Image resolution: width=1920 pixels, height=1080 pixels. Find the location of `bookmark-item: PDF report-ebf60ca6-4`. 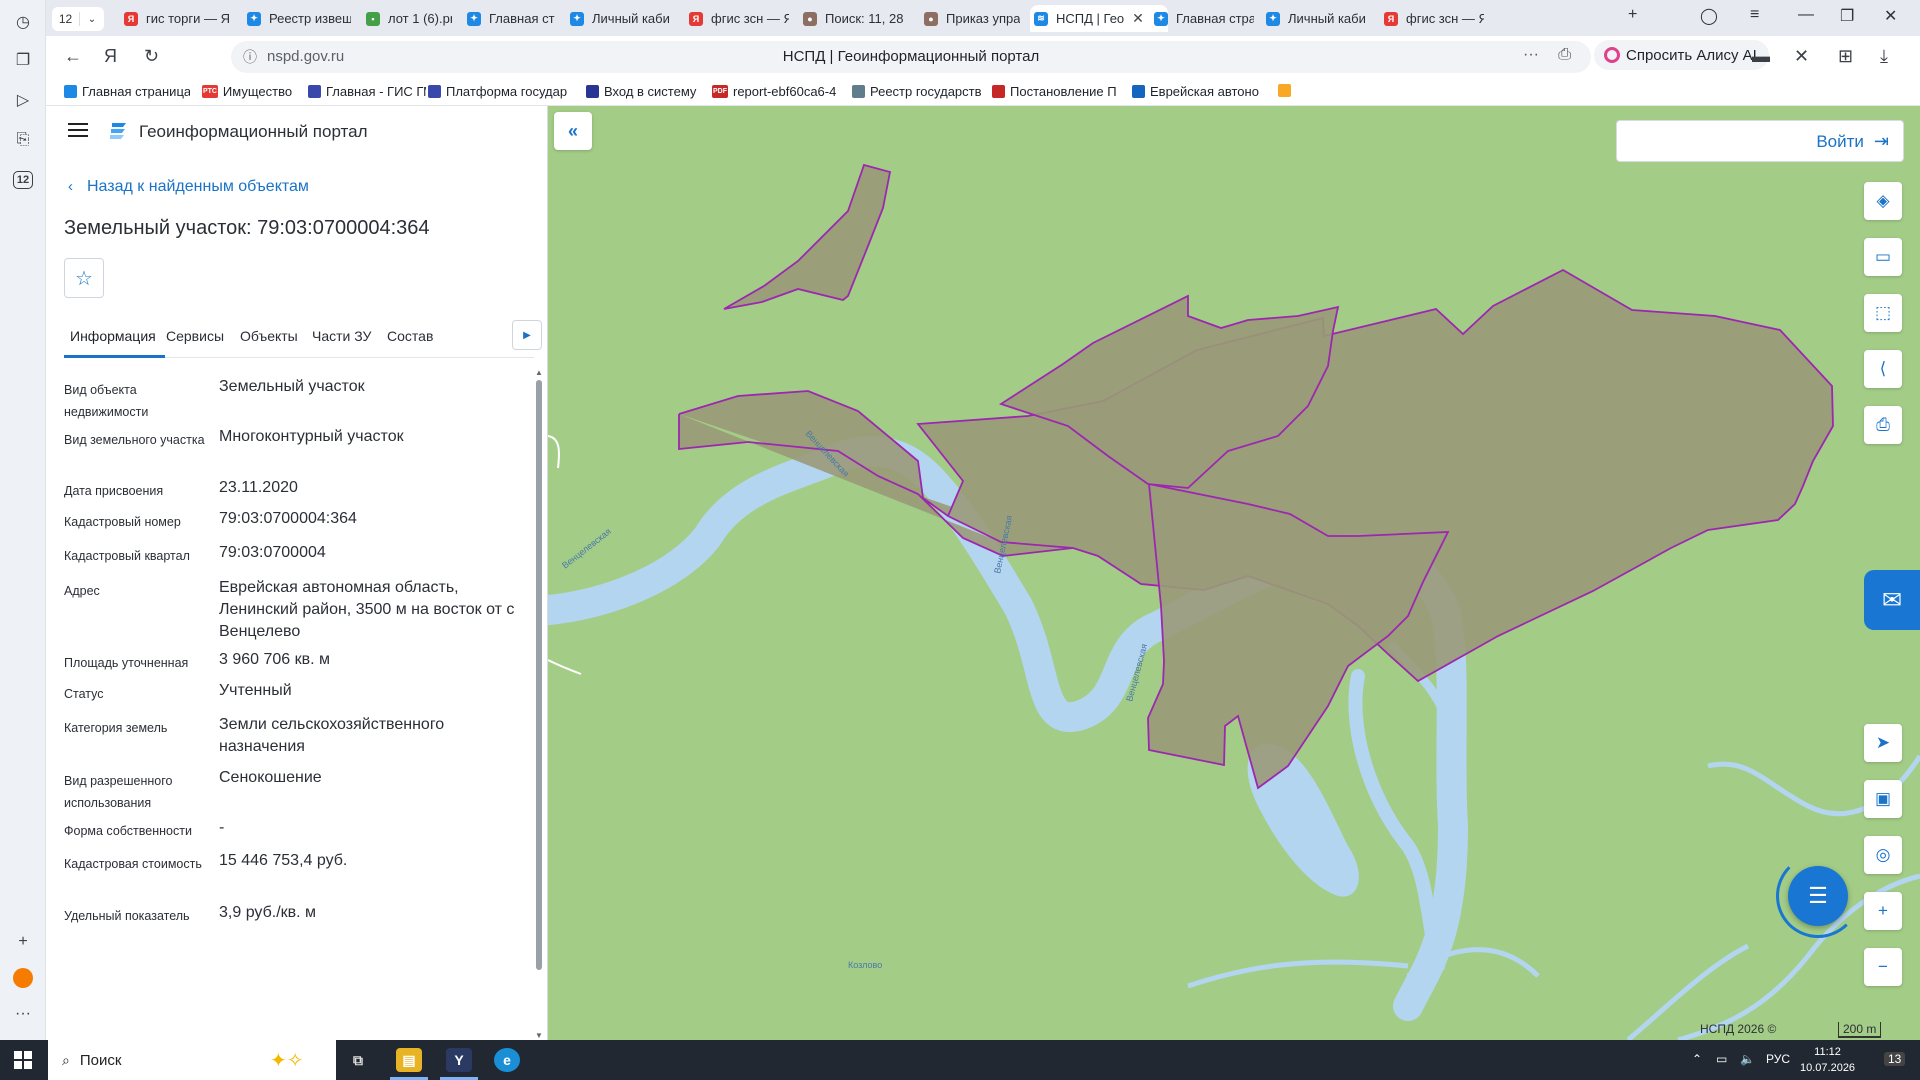

bookmark-item: PDF report-ebf60ca6-4 is located at coordinates (777, 91).